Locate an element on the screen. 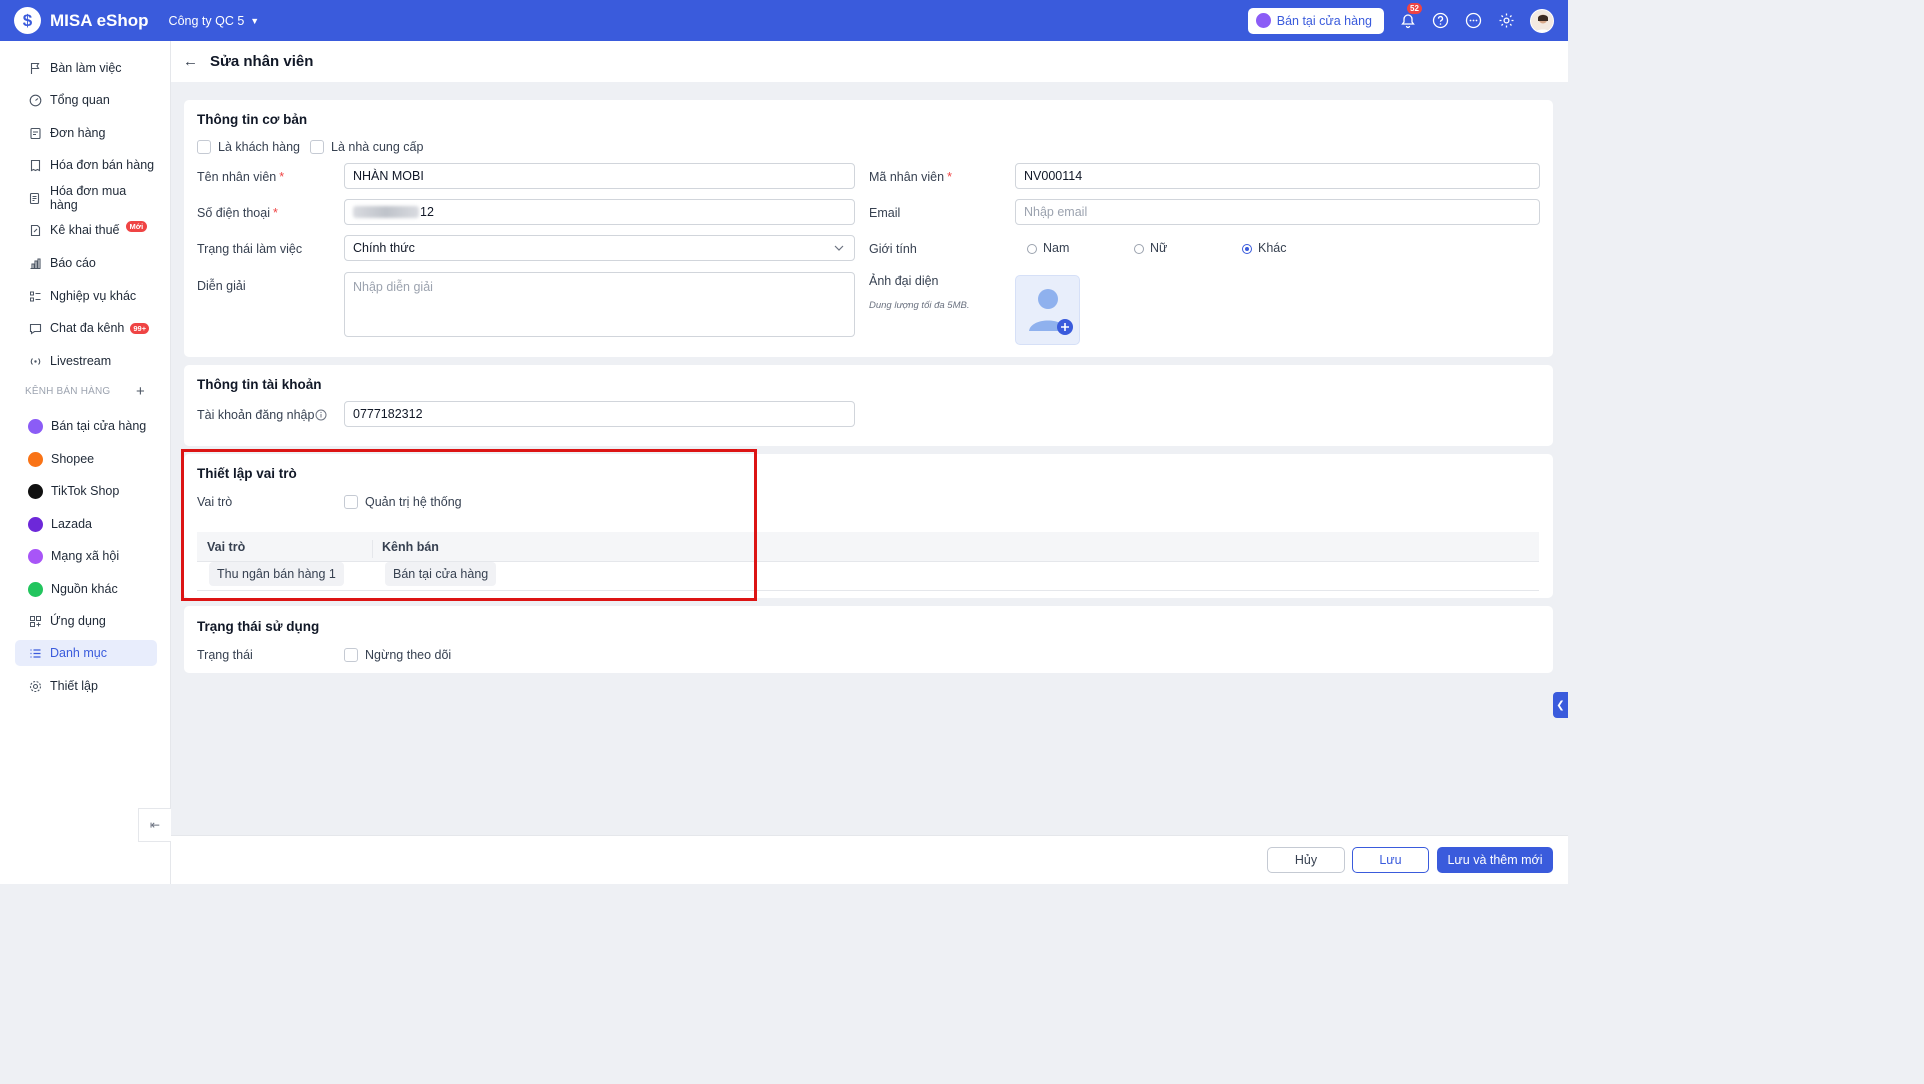 The height and width of the screenshot is (1084, 1924). sidebar-item-label: Livestream is located at coordinates (81, 361).